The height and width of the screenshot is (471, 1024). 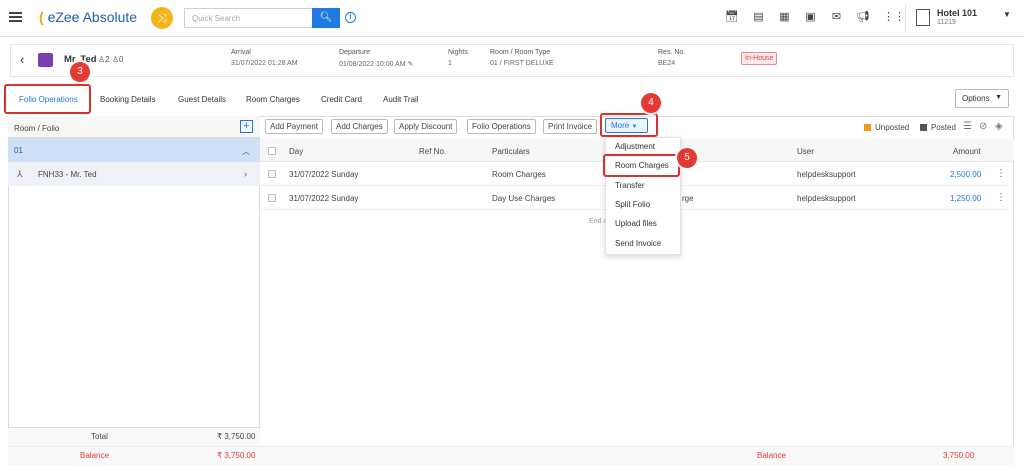 What do you see at coordinates (687, 158) in the screenshot?
I see `step-5-marker: 5` at bounding box center [687, 158].